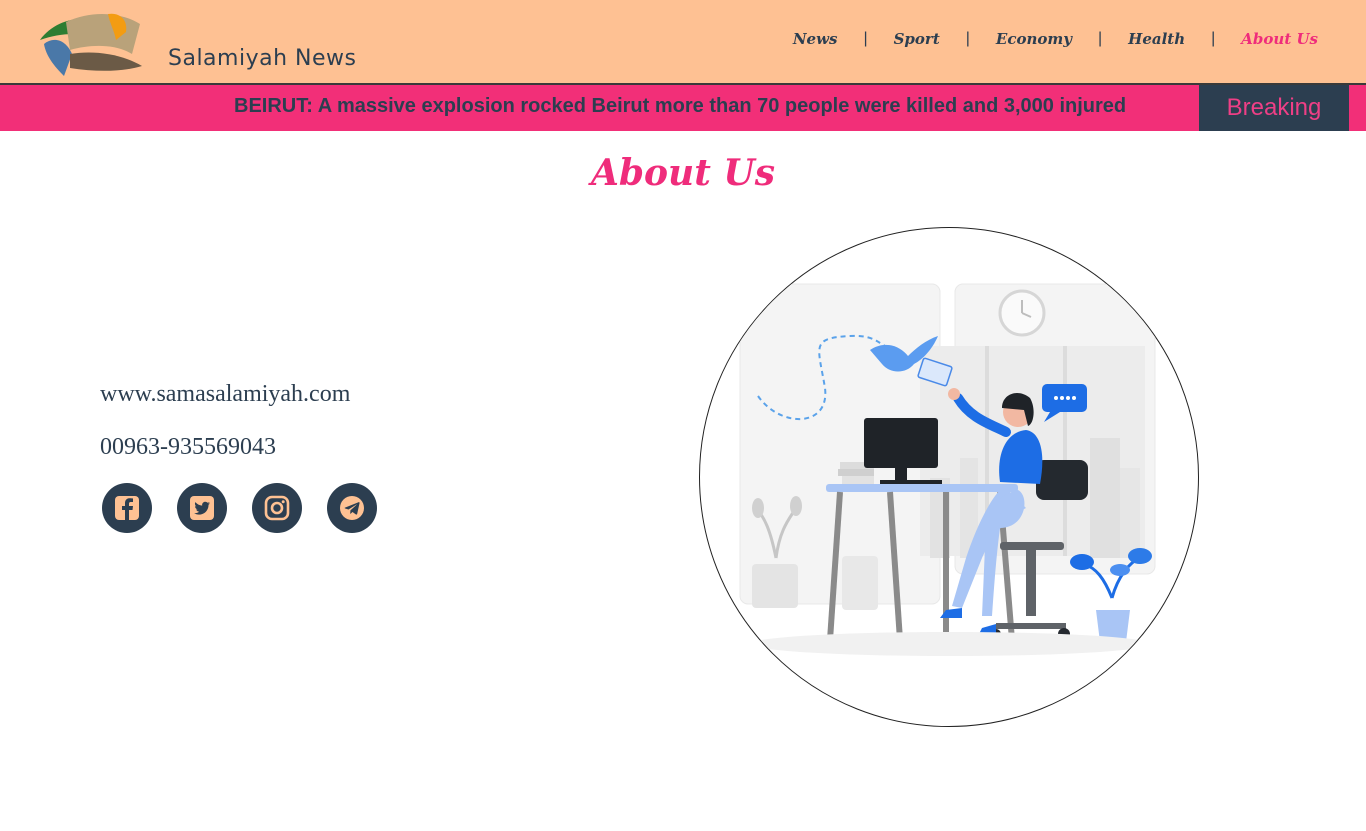  Describe the element at coordinates (683, 173) in the screenshot. I see `page-title: About Us` at that location.